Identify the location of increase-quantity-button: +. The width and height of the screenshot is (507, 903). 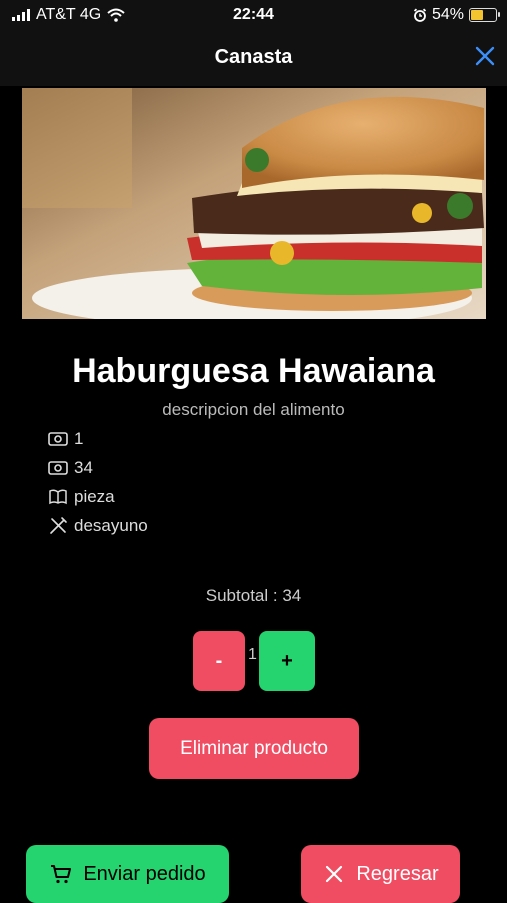
(287, 661).